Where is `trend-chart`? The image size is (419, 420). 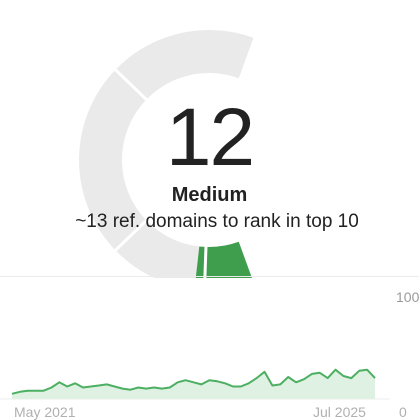
trend-chart is located at coordinates (195, 384).